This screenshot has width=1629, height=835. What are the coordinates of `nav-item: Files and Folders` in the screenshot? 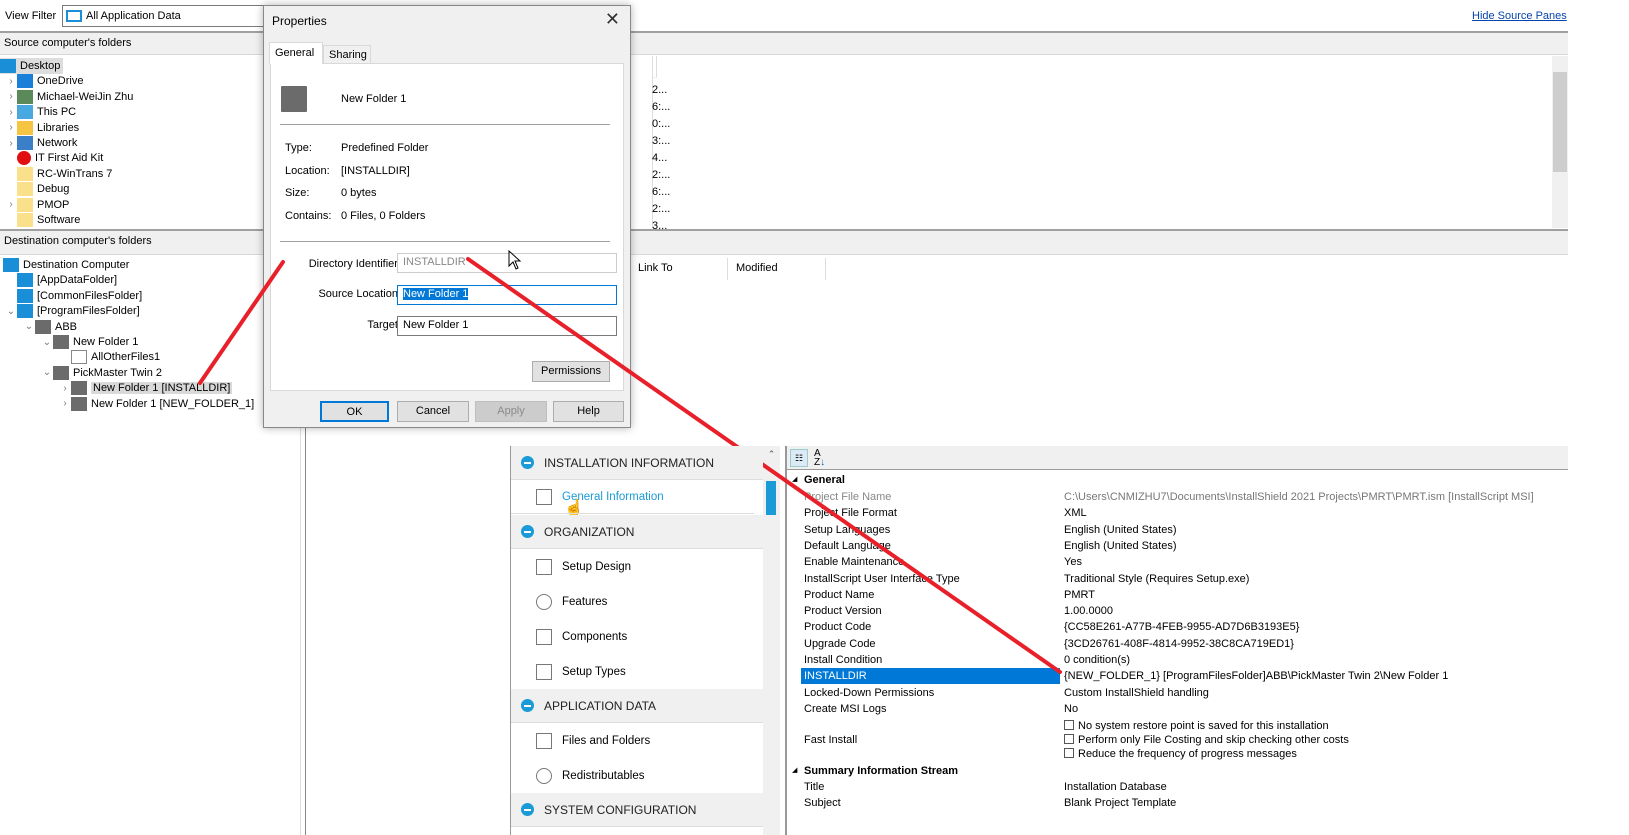 It's located at (632, 740).